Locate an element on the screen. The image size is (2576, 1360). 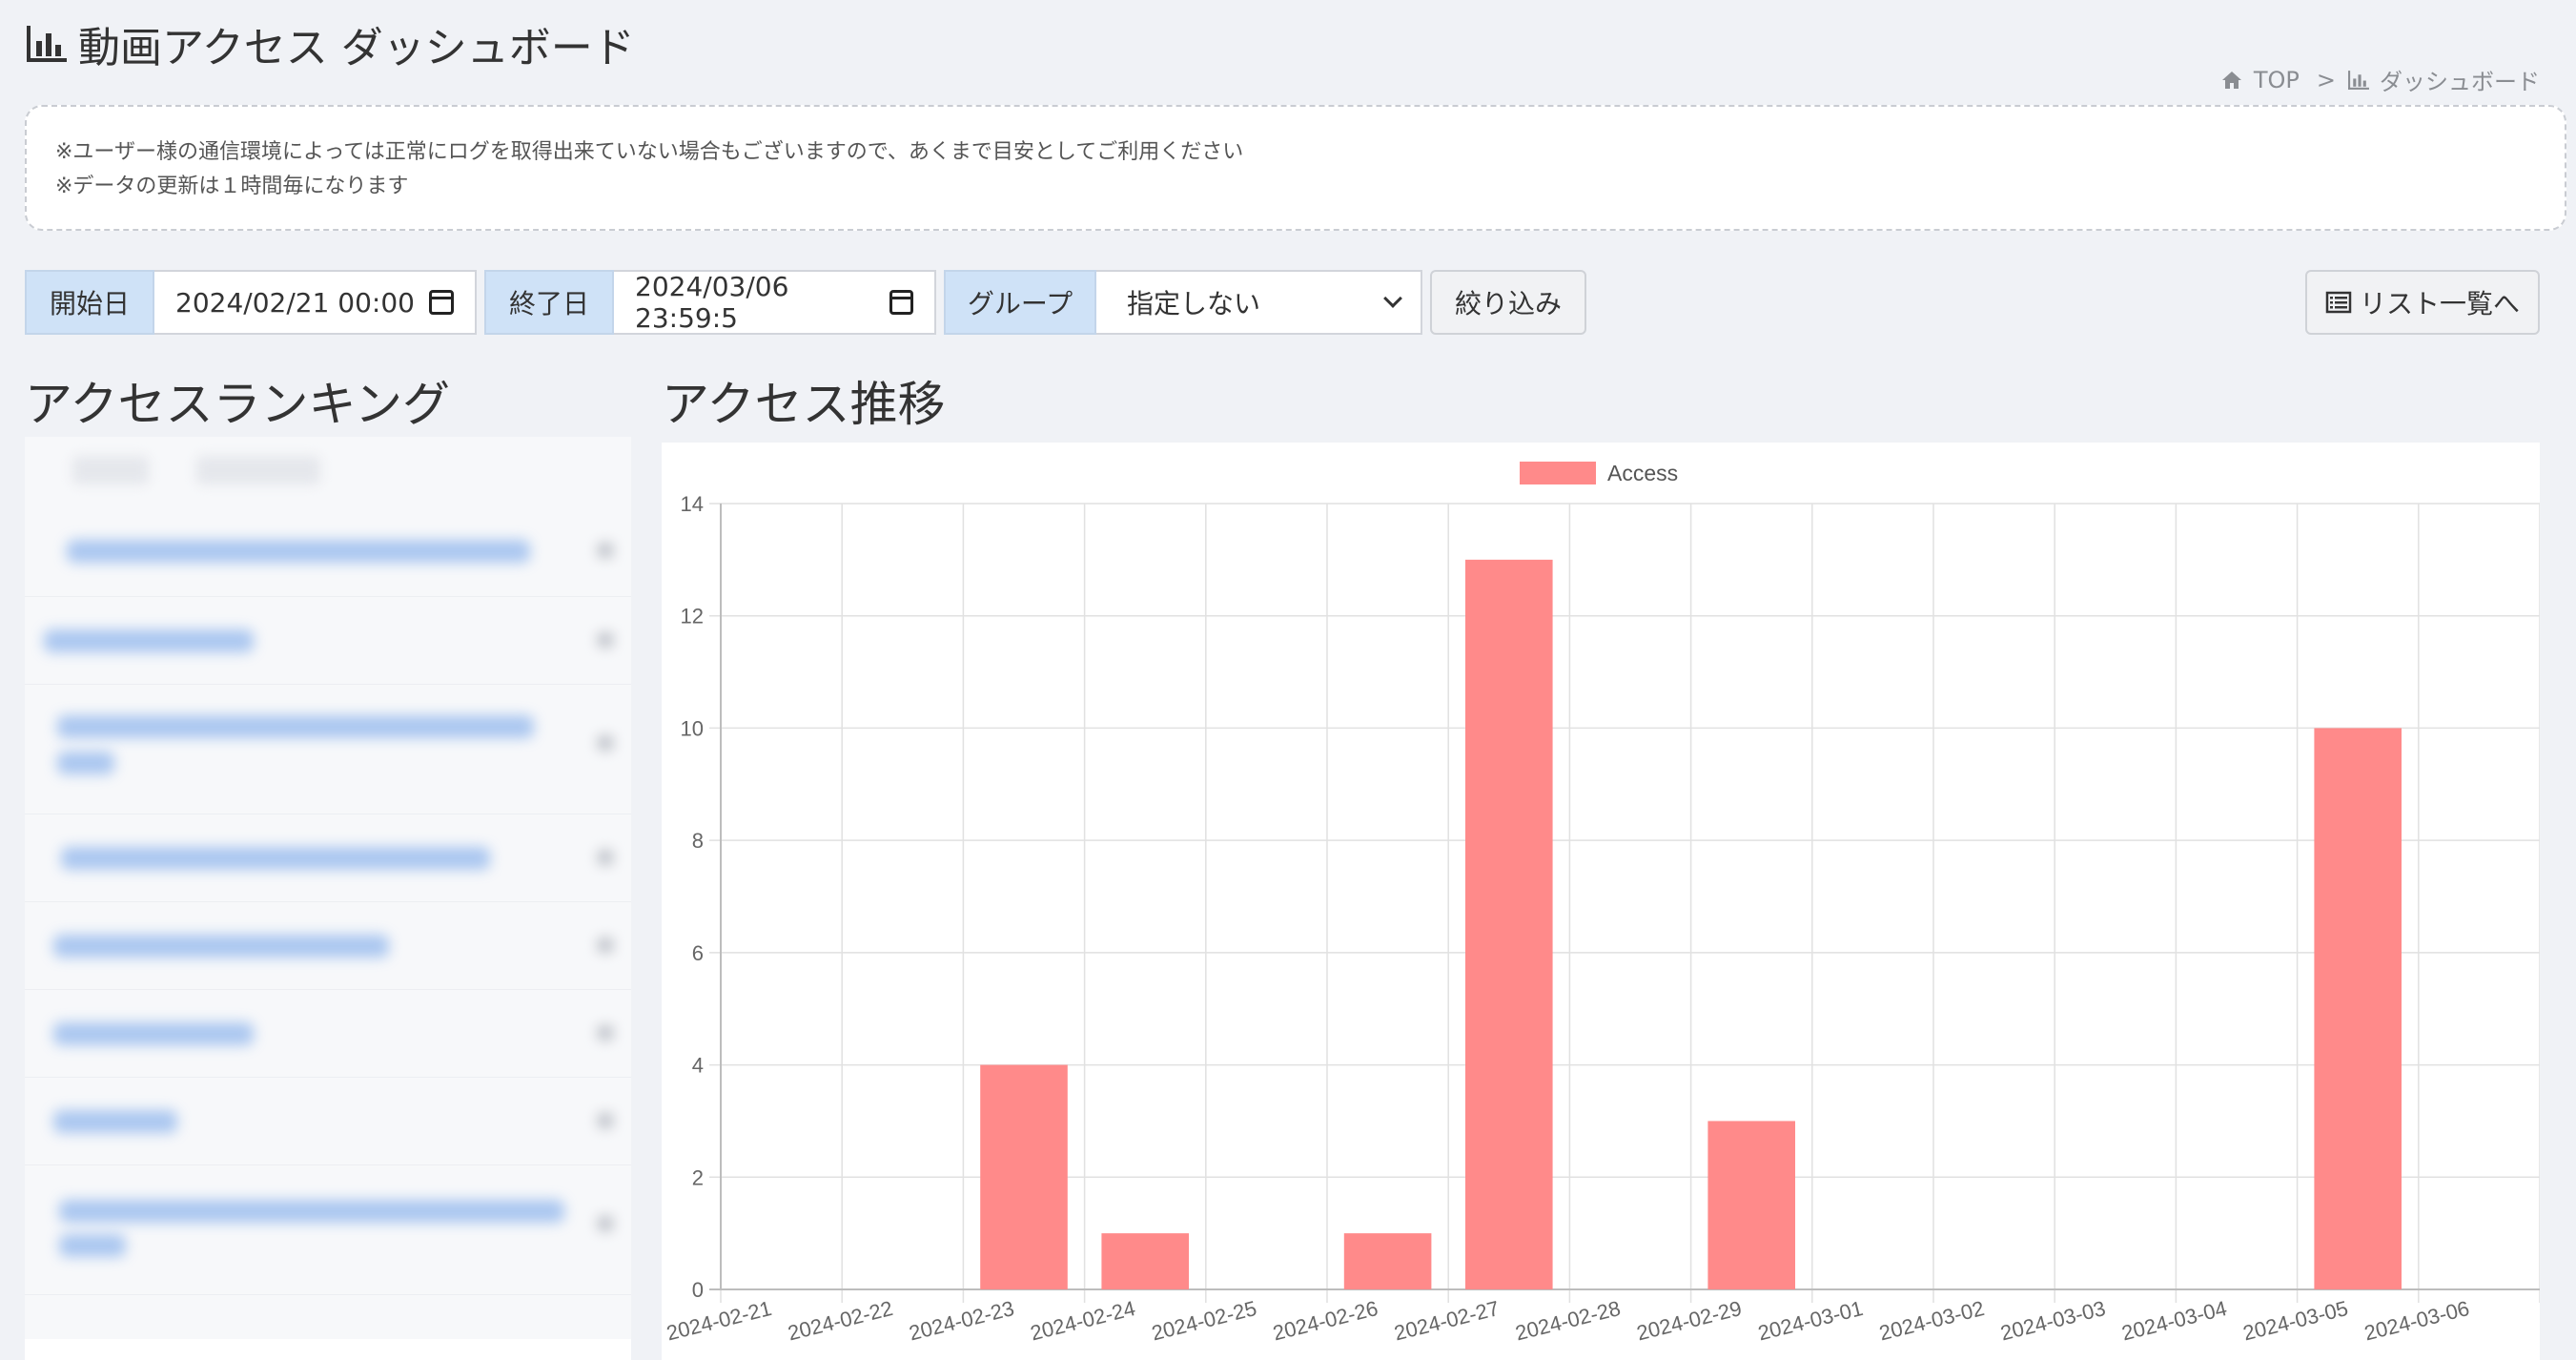
ranking-tabs is located at coordinates (328, 470).